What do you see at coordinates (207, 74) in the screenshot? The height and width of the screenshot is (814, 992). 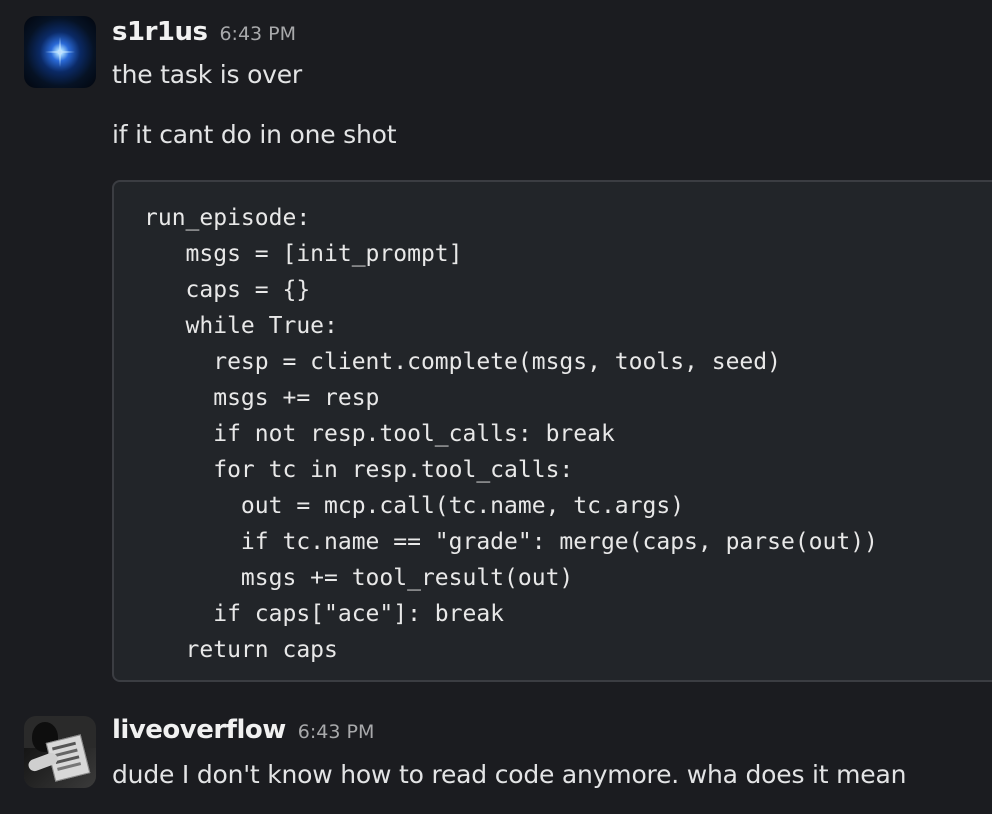 I see `message-text: the task is over` at bounding box center [207, 74].